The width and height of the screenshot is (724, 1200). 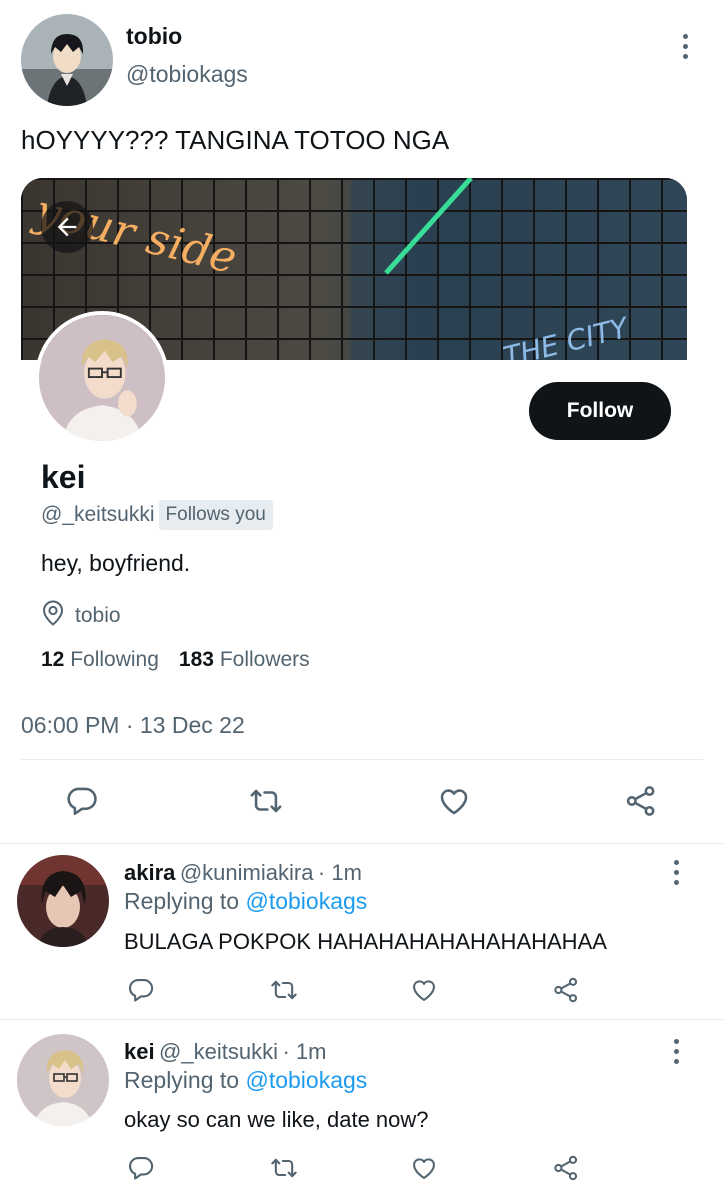 I want to click on back-arrow-icon, so click(x=67, y=227).